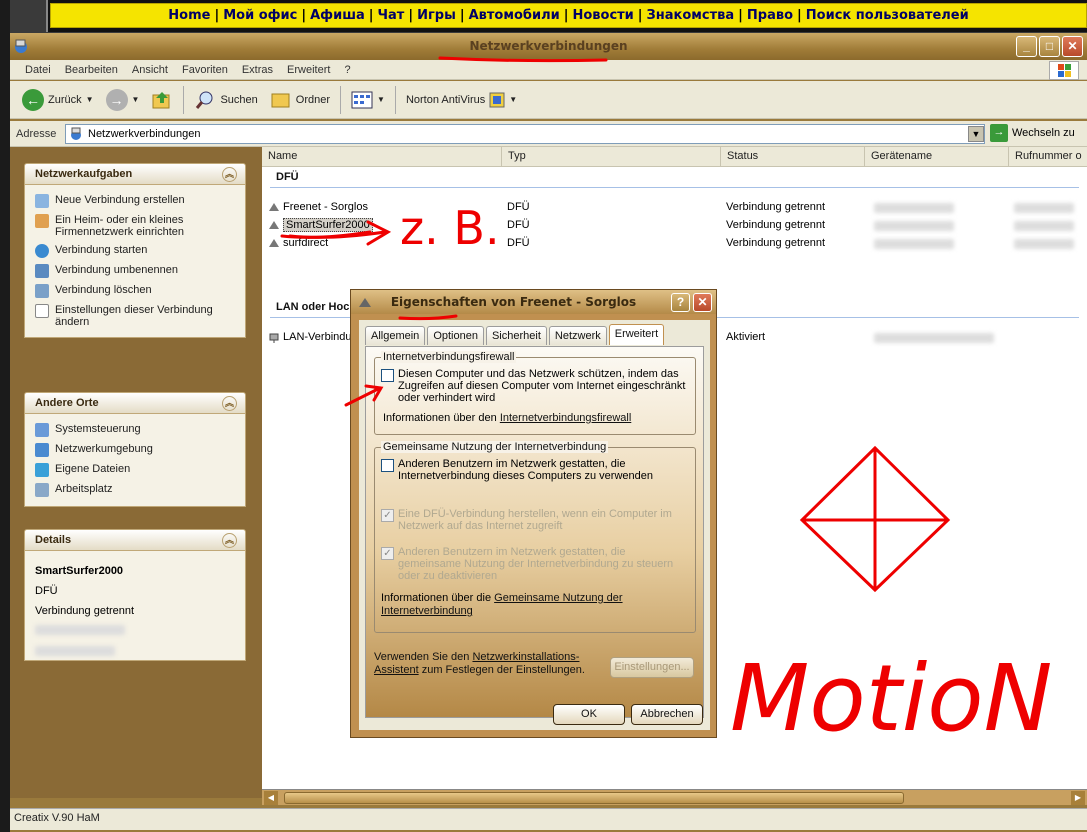 The width and height of the screenshot is (1087, 832). What do you see at coordinates (136, 490) in the screenshot?
I see `place-my-computer: Arbeitsplatz` at bounding box center [136, 490].